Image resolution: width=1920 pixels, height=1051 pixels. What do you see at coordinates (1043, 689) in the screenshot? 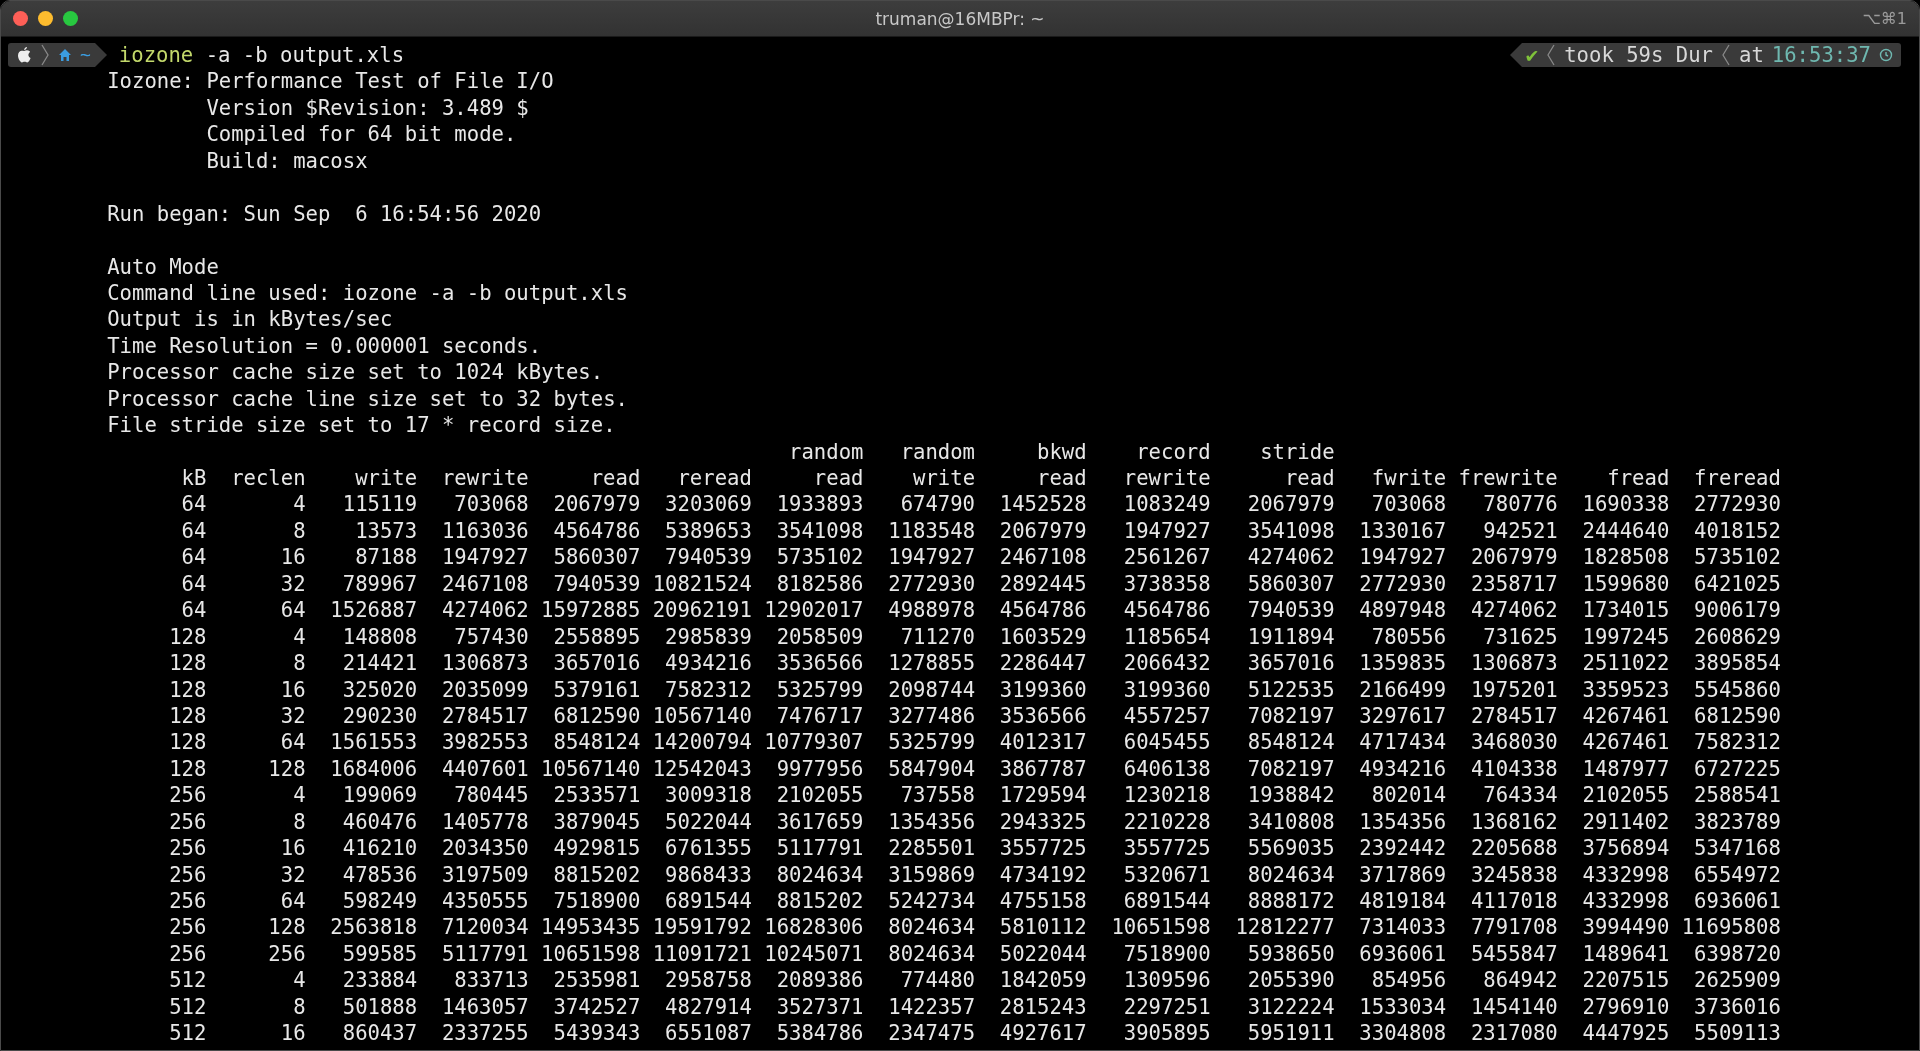
I see `table-cell: 3199360` at bounding box center [1043, 689].